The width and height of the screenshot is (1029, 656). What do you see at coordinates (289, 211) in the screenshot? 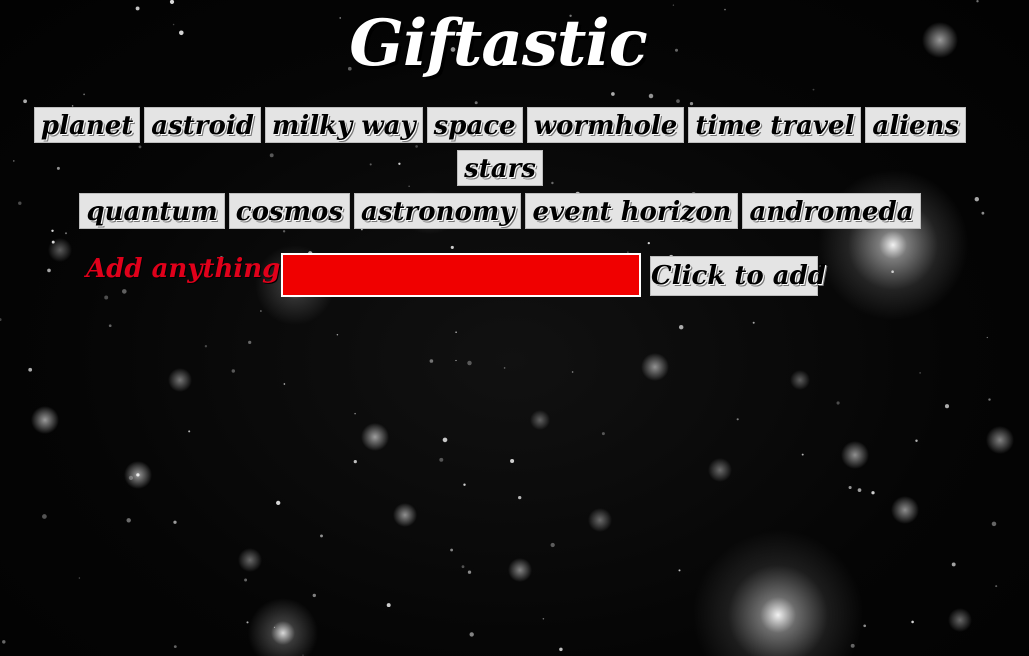
I see `topic-button: cosmos` at bounding box center [289, 211].